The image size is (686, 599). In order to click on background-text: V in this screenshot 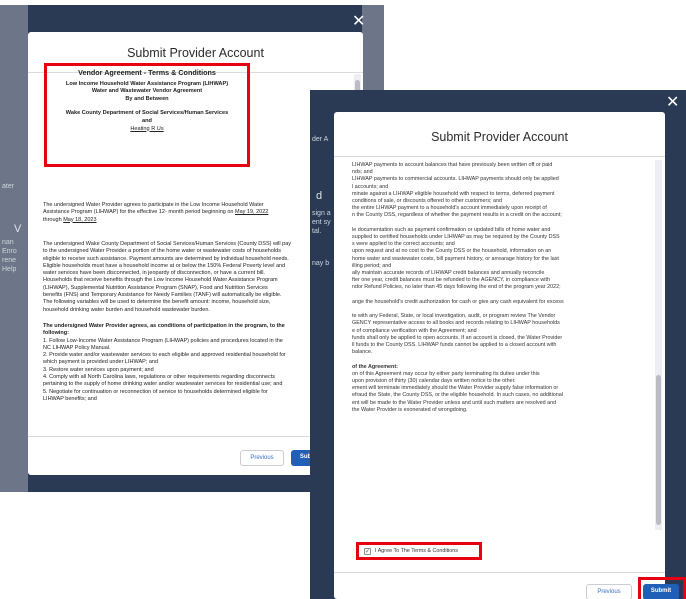, I will do `click(18, 229)`.